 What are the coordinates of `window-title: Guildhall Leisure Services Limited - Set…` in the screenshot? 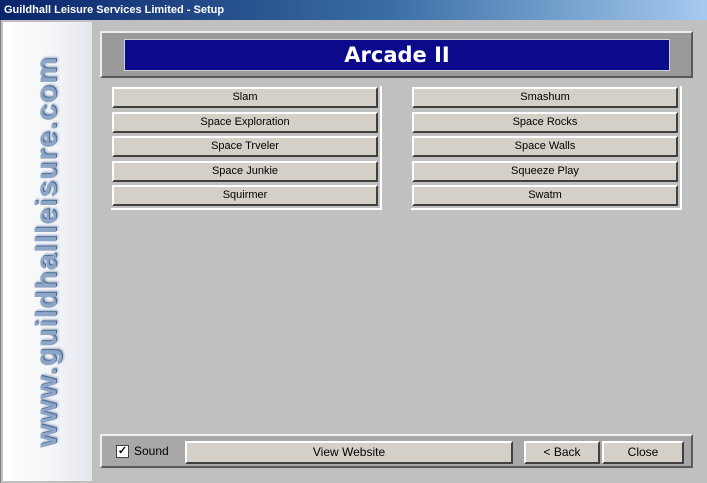 It's located at (114, 10).